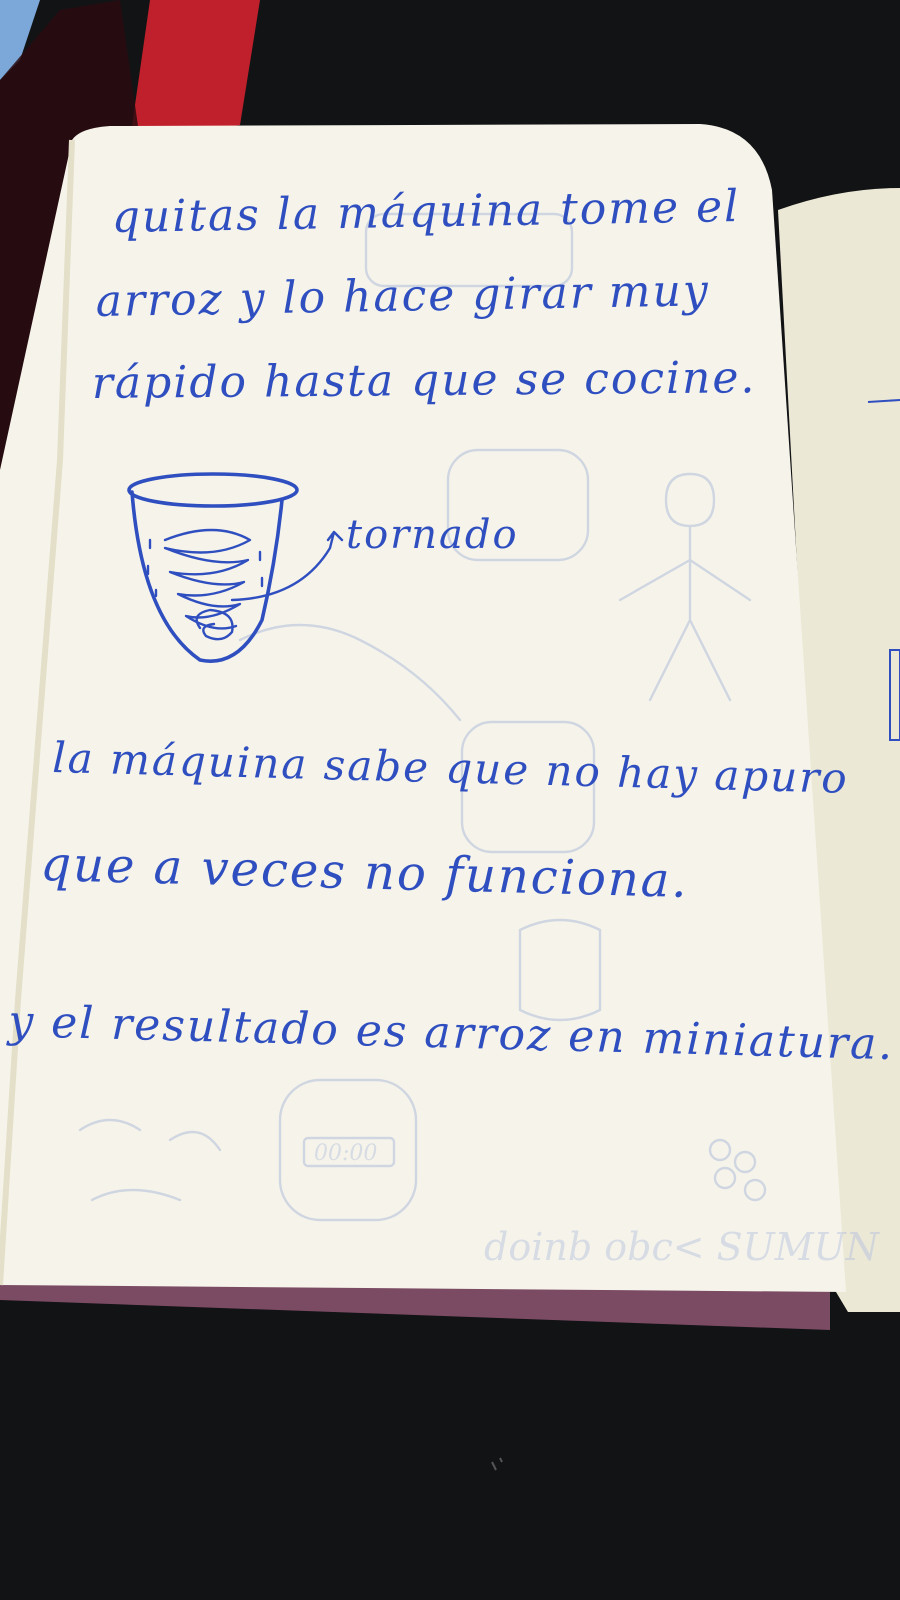 Image resolution: width=900 pixels, height=1600 pixels. I want to click on tornado-label: tornado, so click(432, 535).